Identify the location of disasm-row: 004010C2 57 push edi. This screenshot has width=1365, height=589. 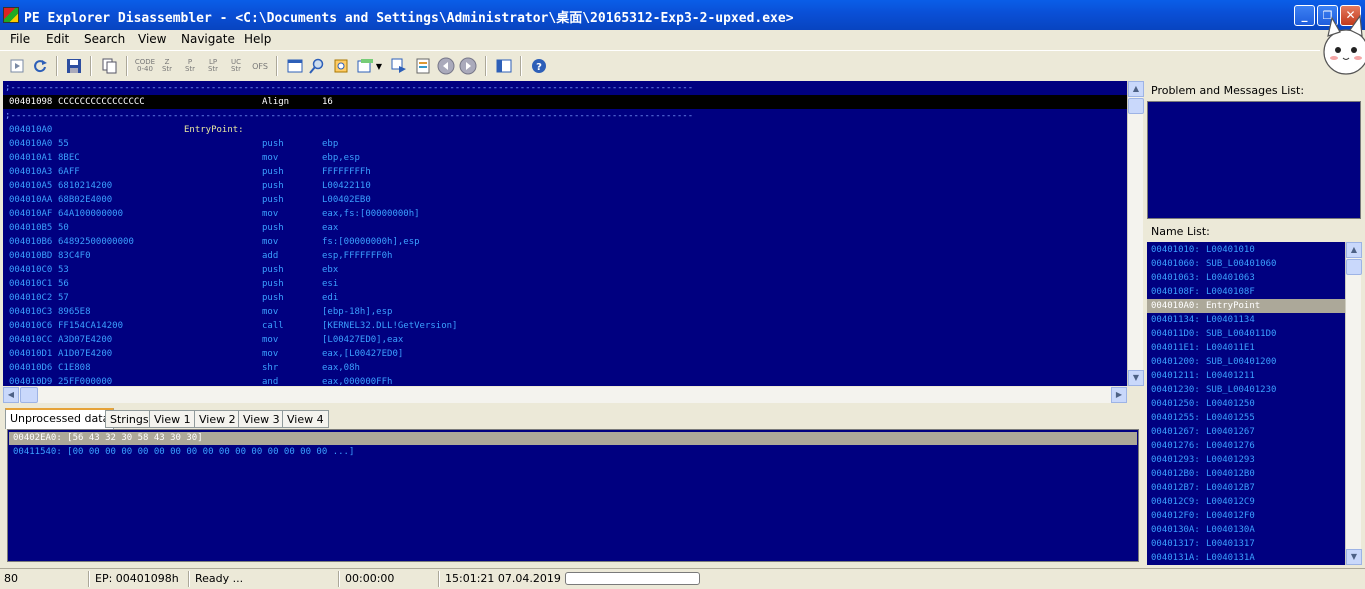
(565, 298).